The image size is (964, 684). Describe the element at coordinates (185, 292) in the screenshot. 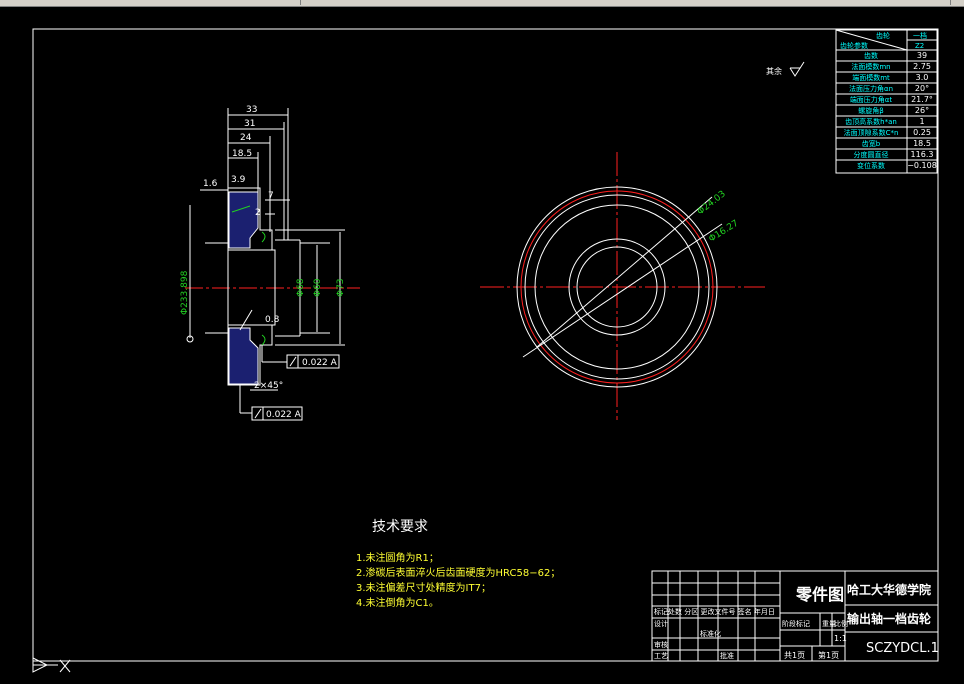

I see `dim-text-phi-left: Φ233.898` at that location.